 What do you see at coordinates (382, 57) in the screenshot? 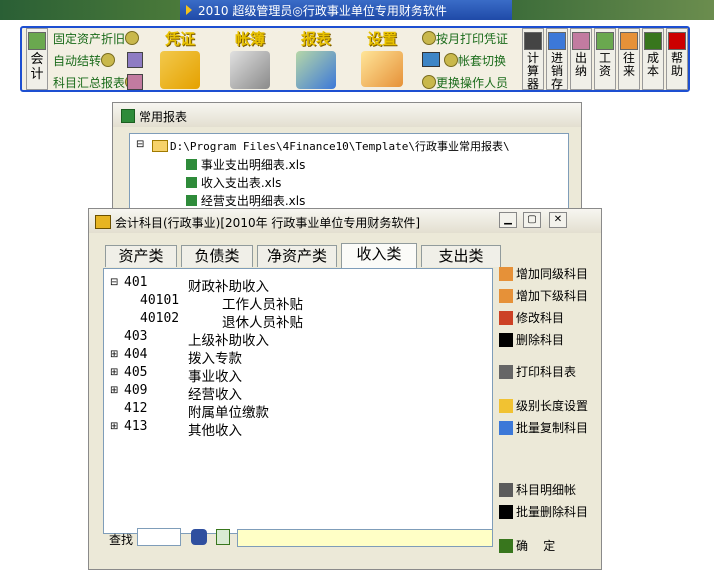
I see `settings-button: 设置` at bounding box center [382, 57].